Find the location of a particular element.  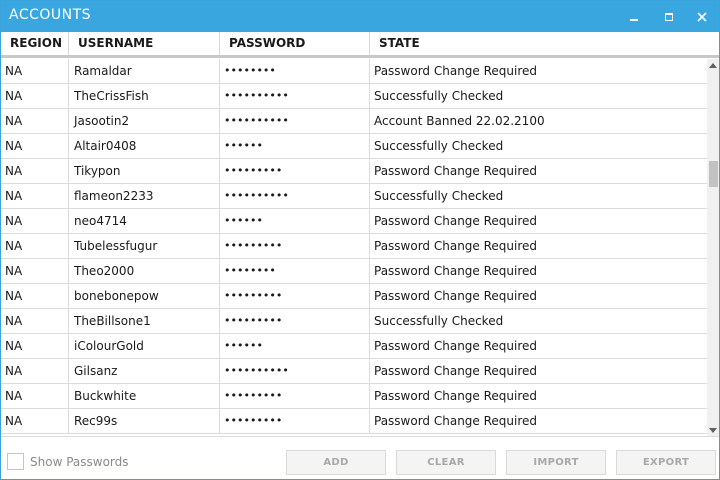

cell-username: Altair0408 is located at coordinates (144, 146).